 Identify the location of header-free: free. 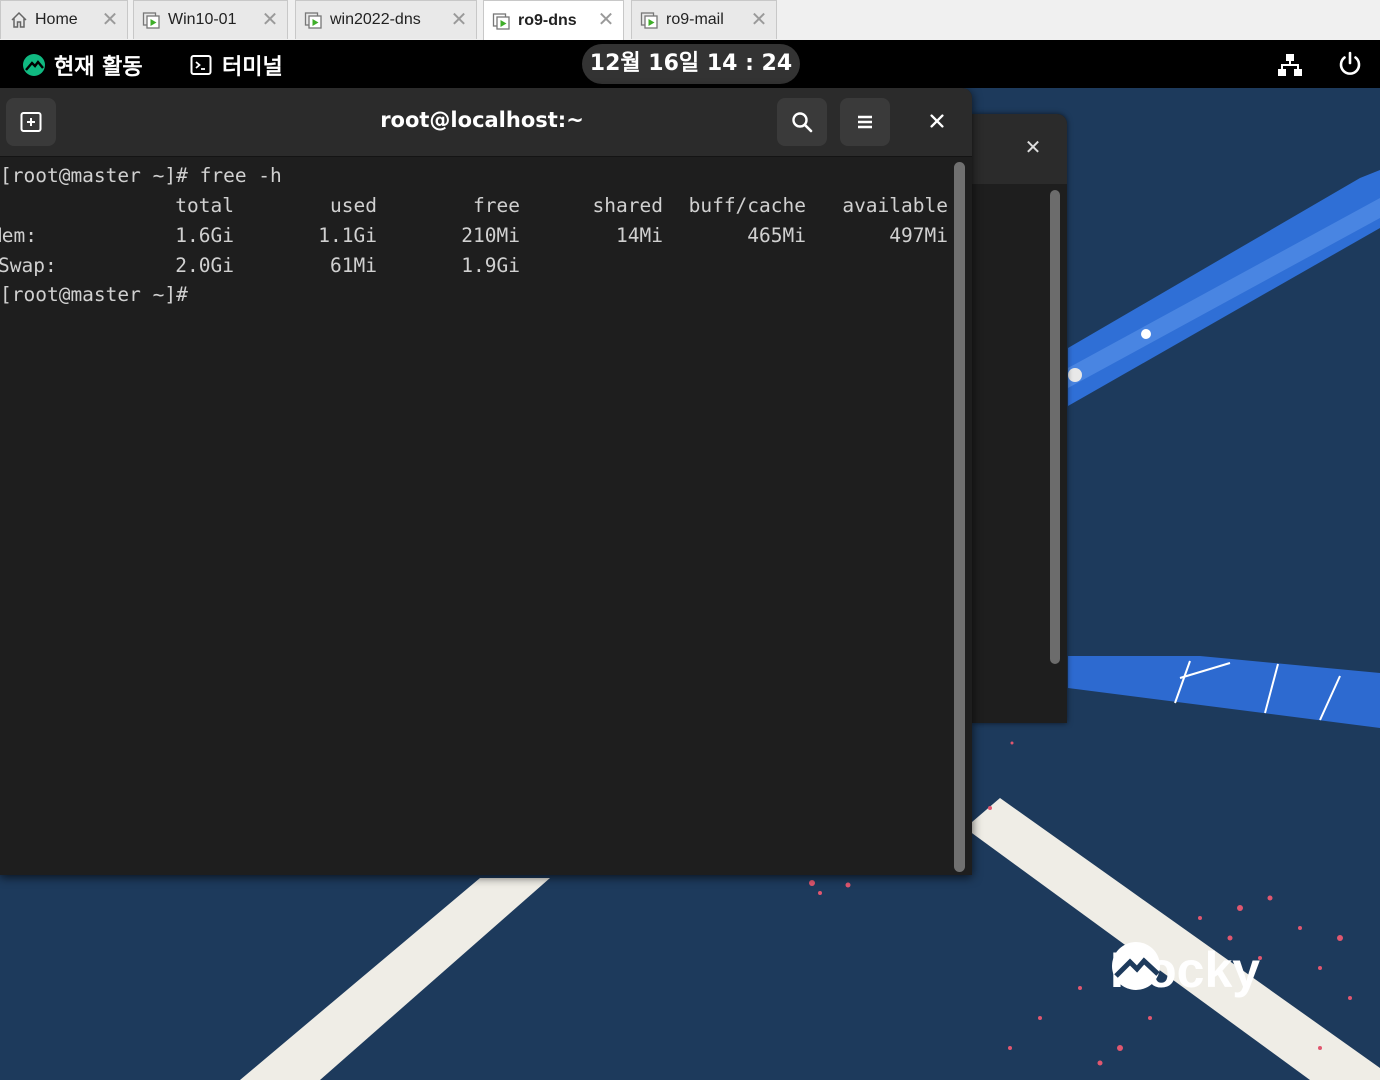
(496, 205).